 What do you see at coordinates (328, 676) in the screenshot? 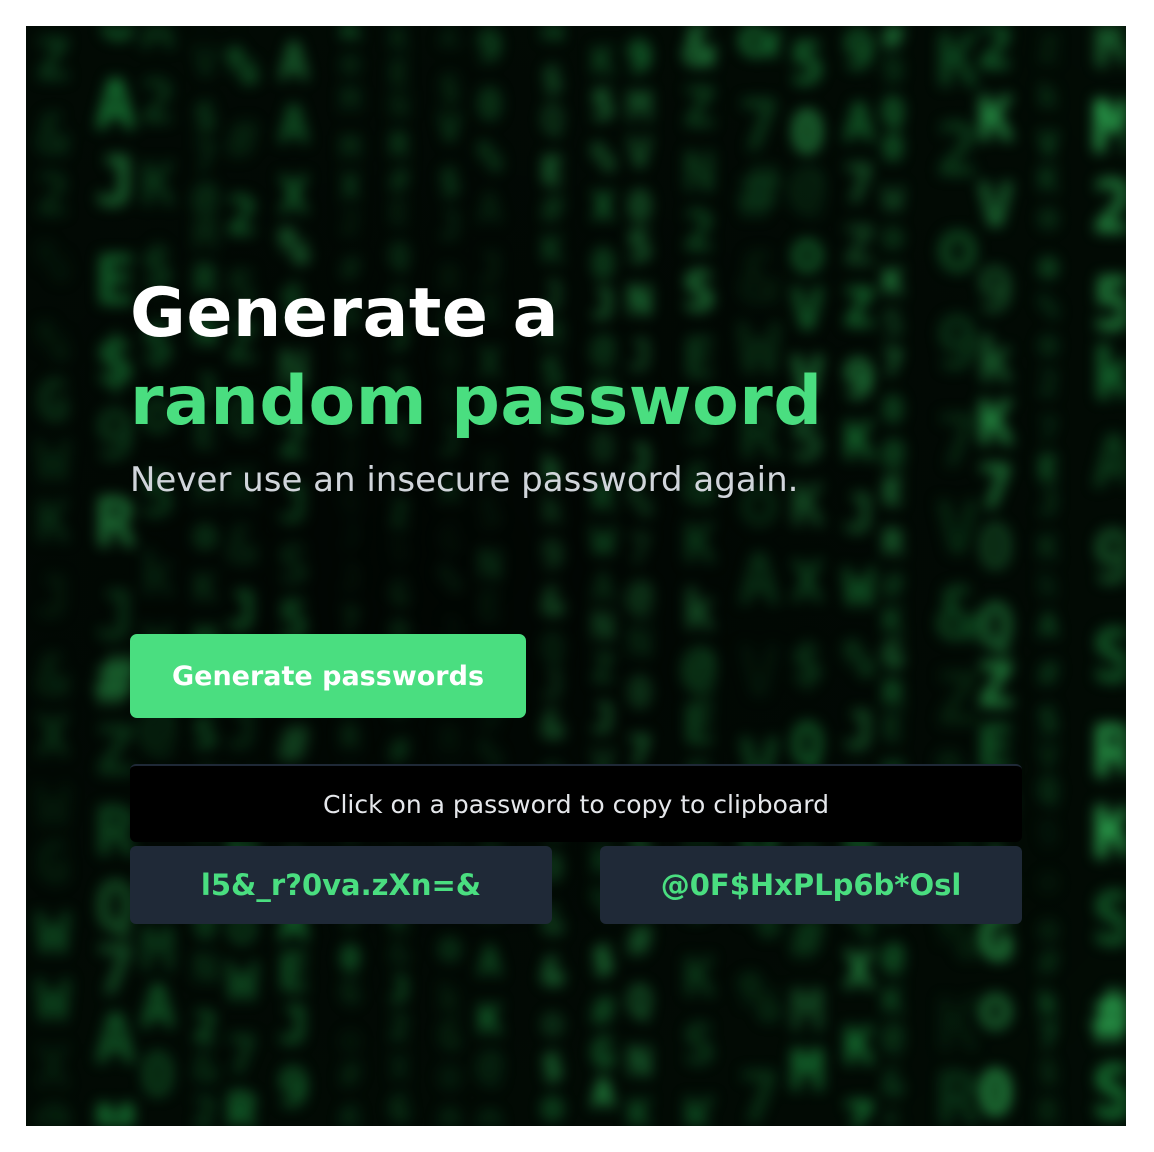
I see `generate-passwords-button: Generate passwords` at bounding box center [328, 676].